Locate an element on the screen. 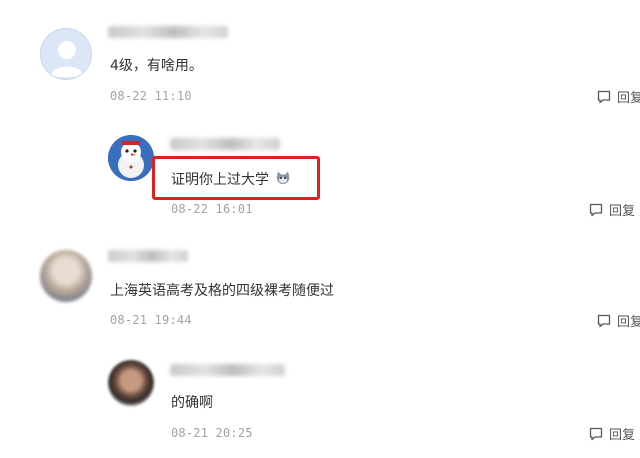 The height and width of the screenshot is (458, 640). comment-time: 08-21 20:25 is located at coordinates (212, 433).